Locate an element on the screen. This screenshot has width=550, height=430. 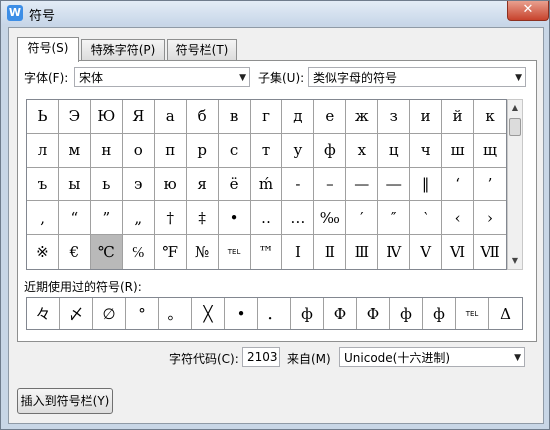
symbol-cell: ‵ is located at coordinates (426, 218).